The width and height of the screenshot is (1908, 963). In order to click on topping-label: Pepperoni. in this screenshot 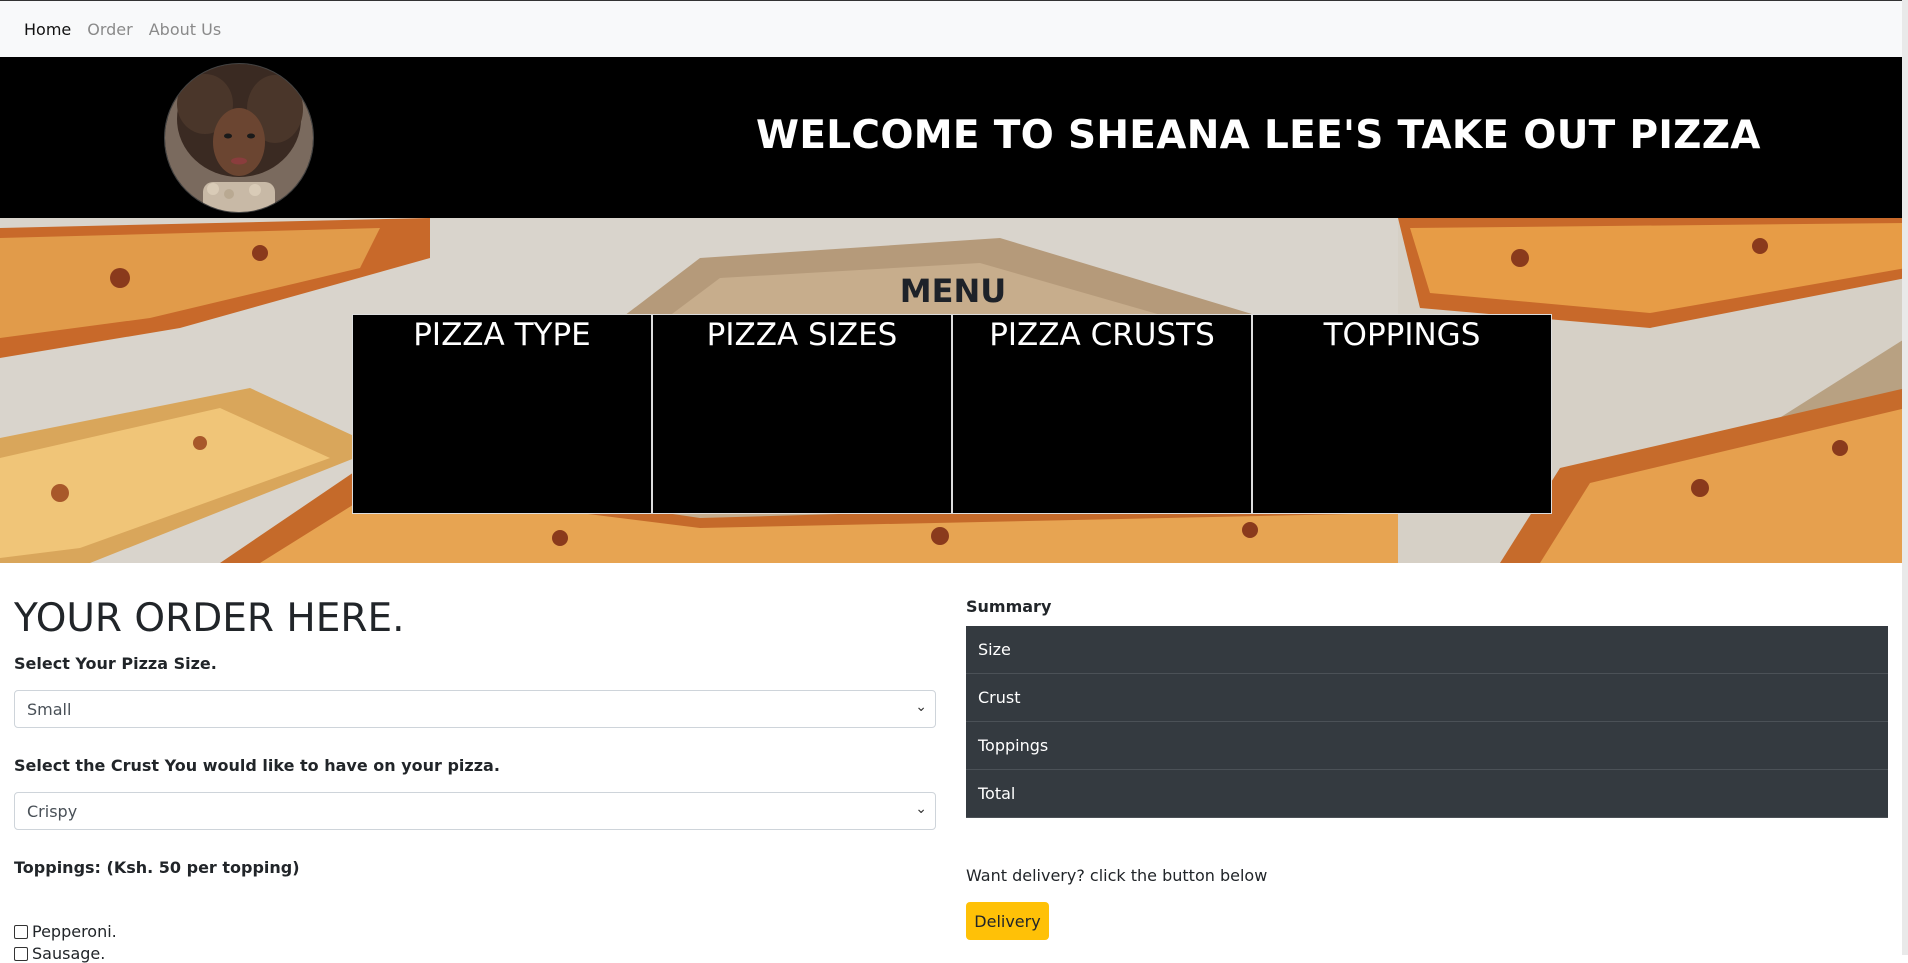, I will do `click(74, 931)`.